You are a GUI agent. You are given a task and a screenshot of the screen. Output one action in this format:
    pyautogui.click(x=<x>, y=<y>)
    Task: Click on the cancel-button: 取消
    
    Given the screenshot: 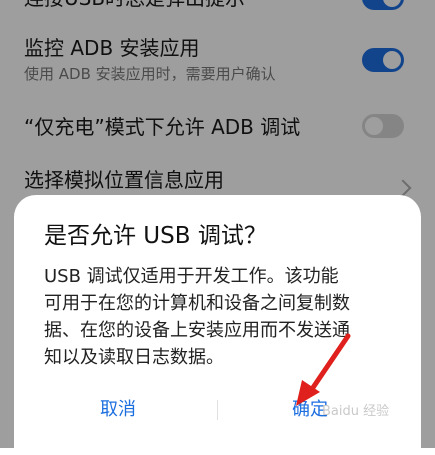 What is the action you would take?
    pyautogui.click(x=118, y=410)
    